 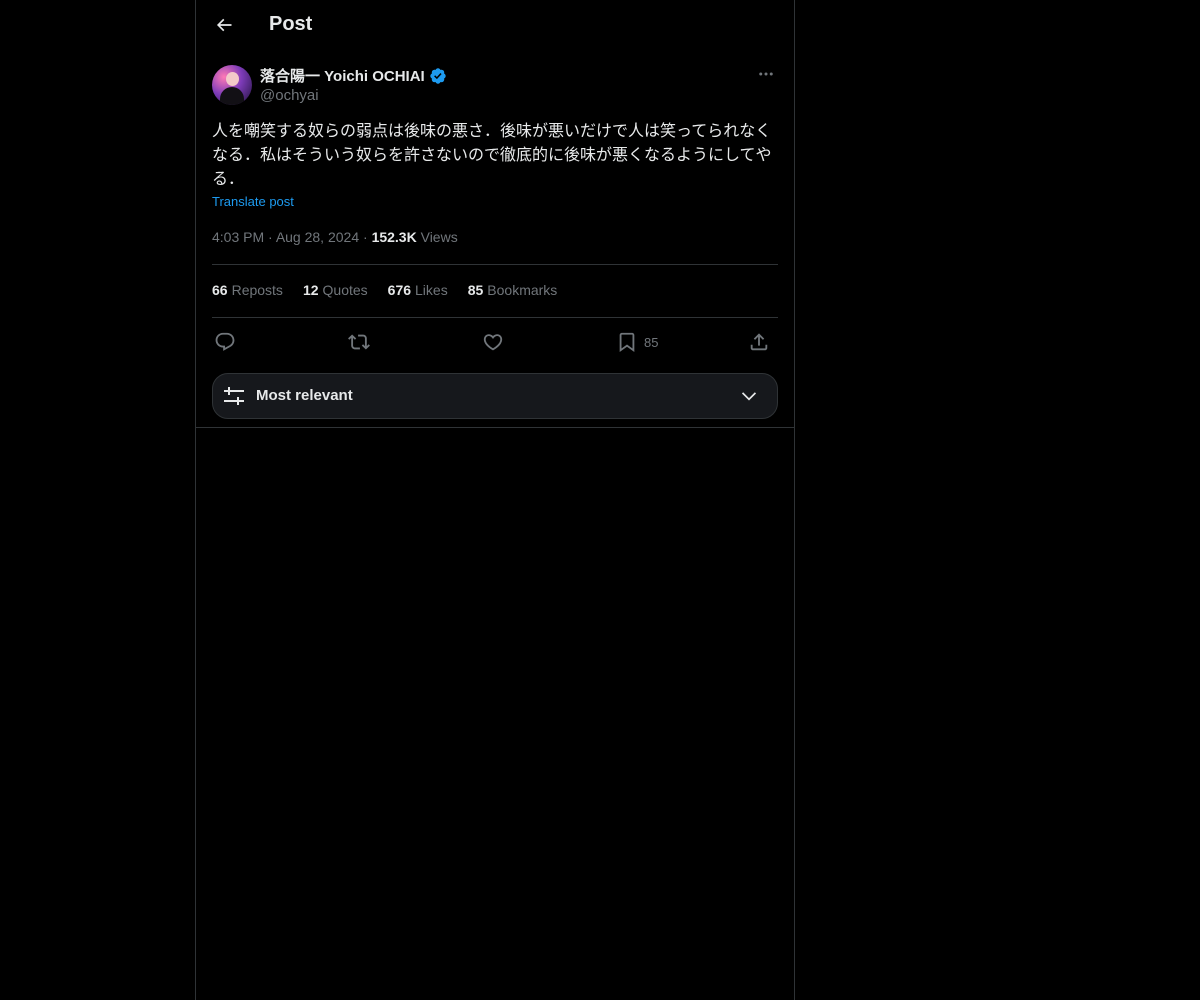 I want to click on verified-badge-icon, so click(x=438, y=76).